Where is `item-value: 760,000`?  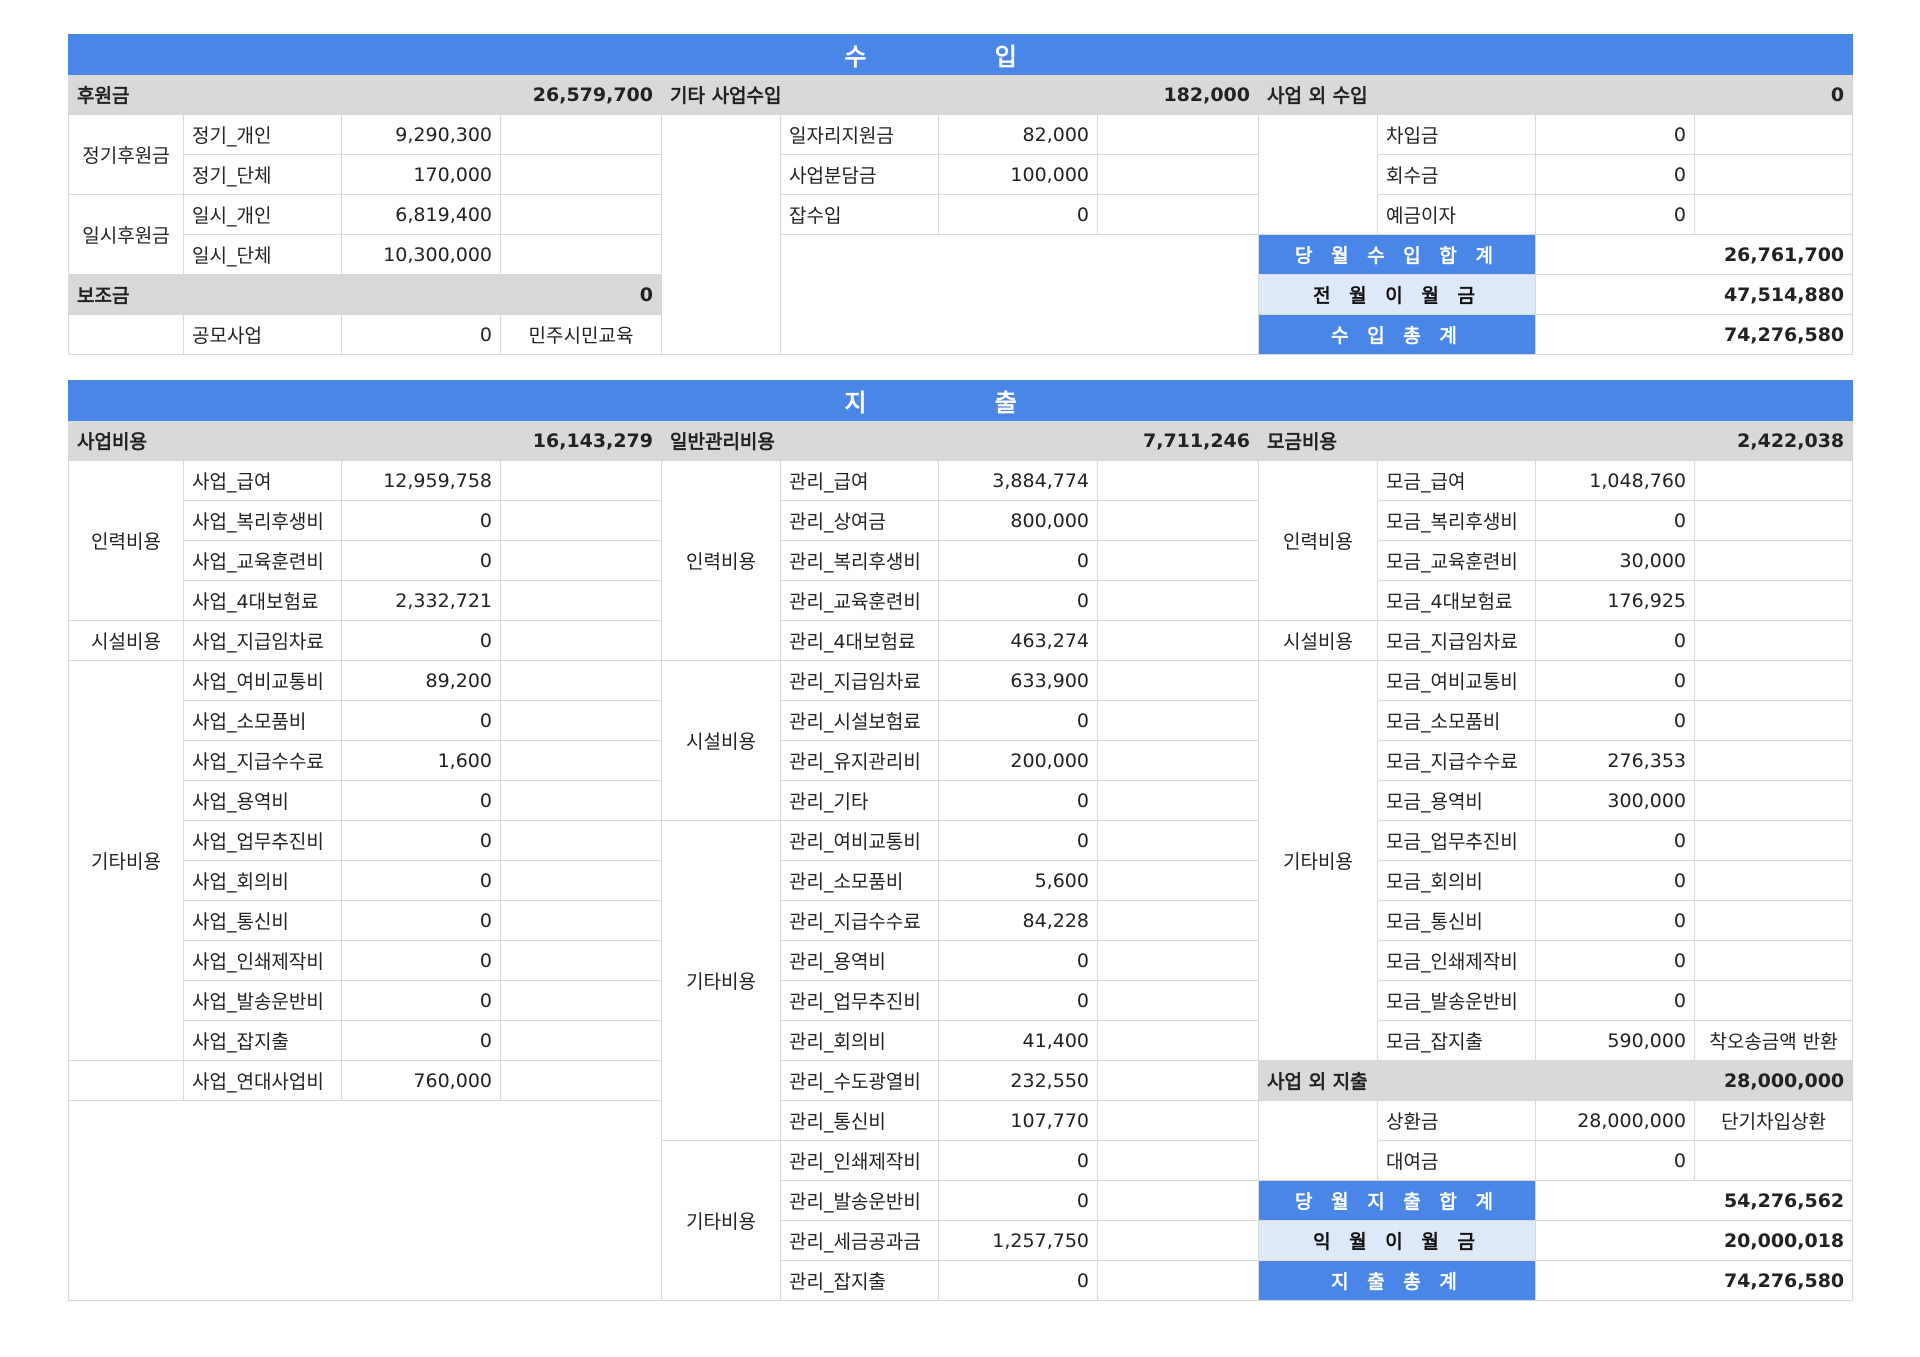 item-value: 760,000 is located at coordinates (421, 1080).